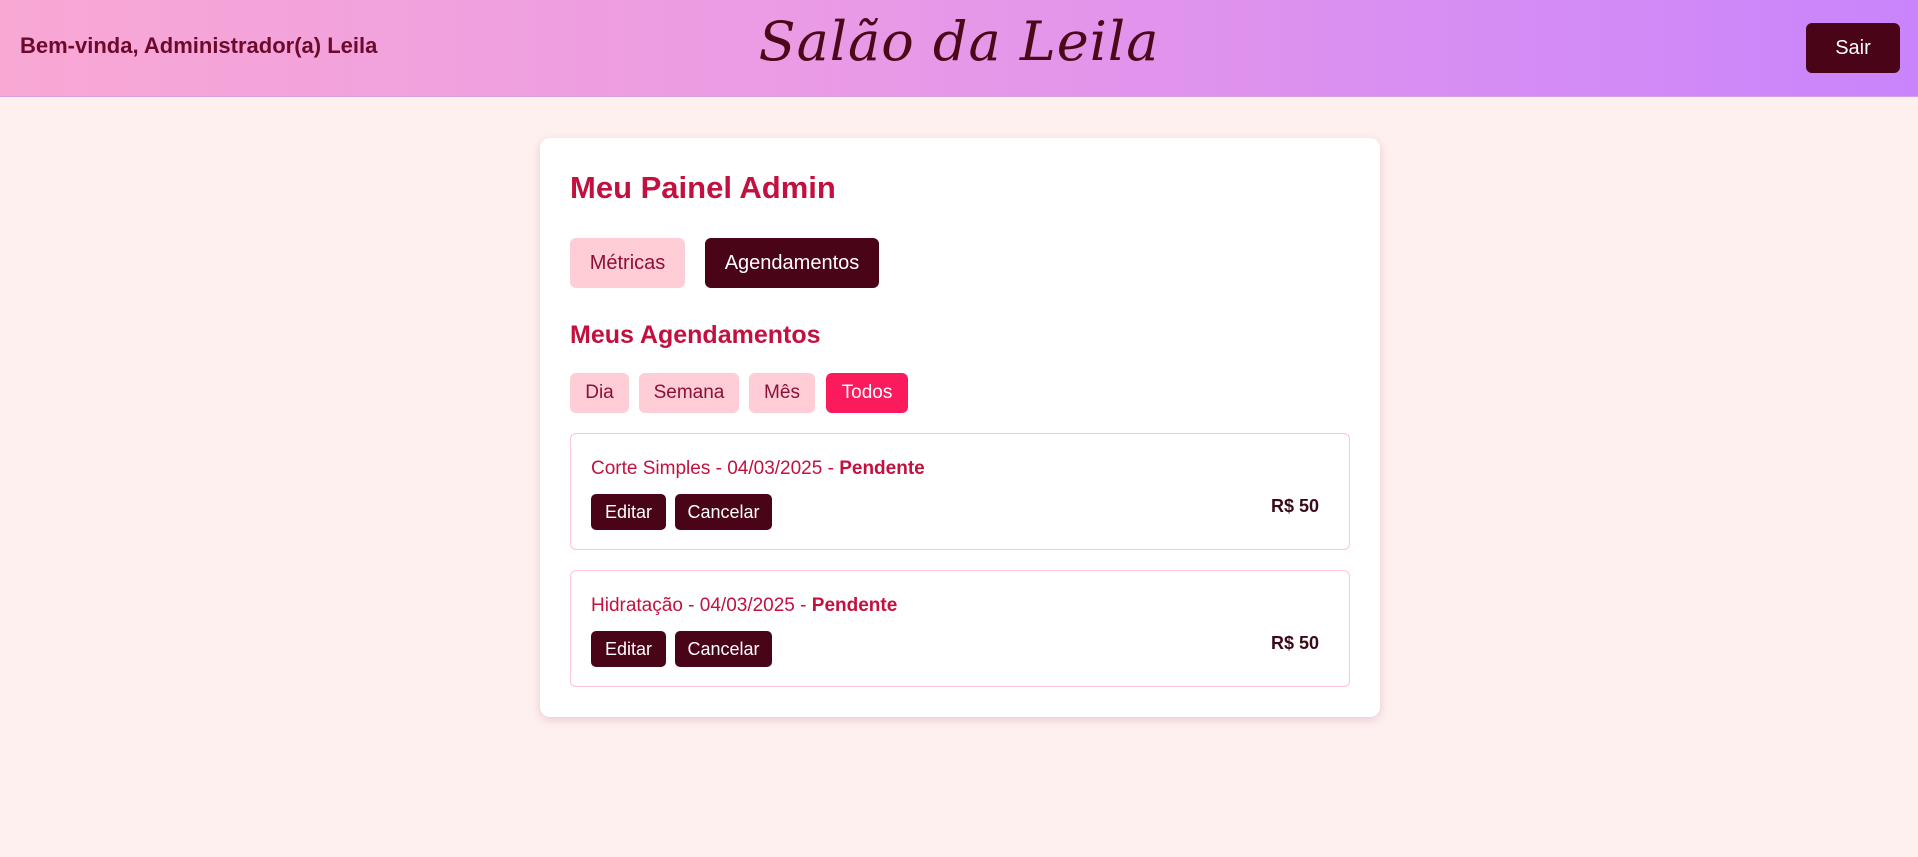  I want to click on tab-appointments: Agendamentos, so click(792, 263).